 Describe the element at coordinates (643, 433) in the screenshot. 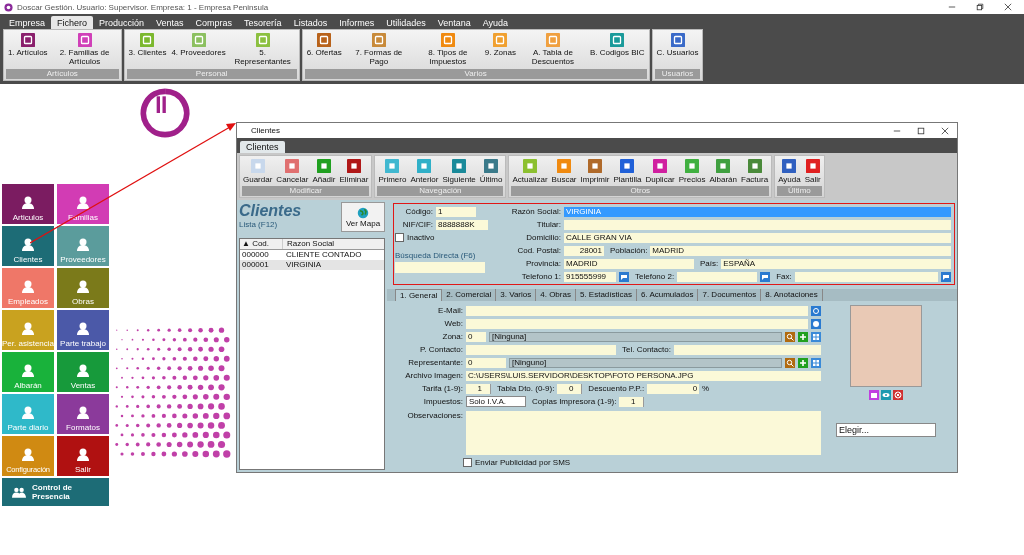

I see `notes-field` at that location.